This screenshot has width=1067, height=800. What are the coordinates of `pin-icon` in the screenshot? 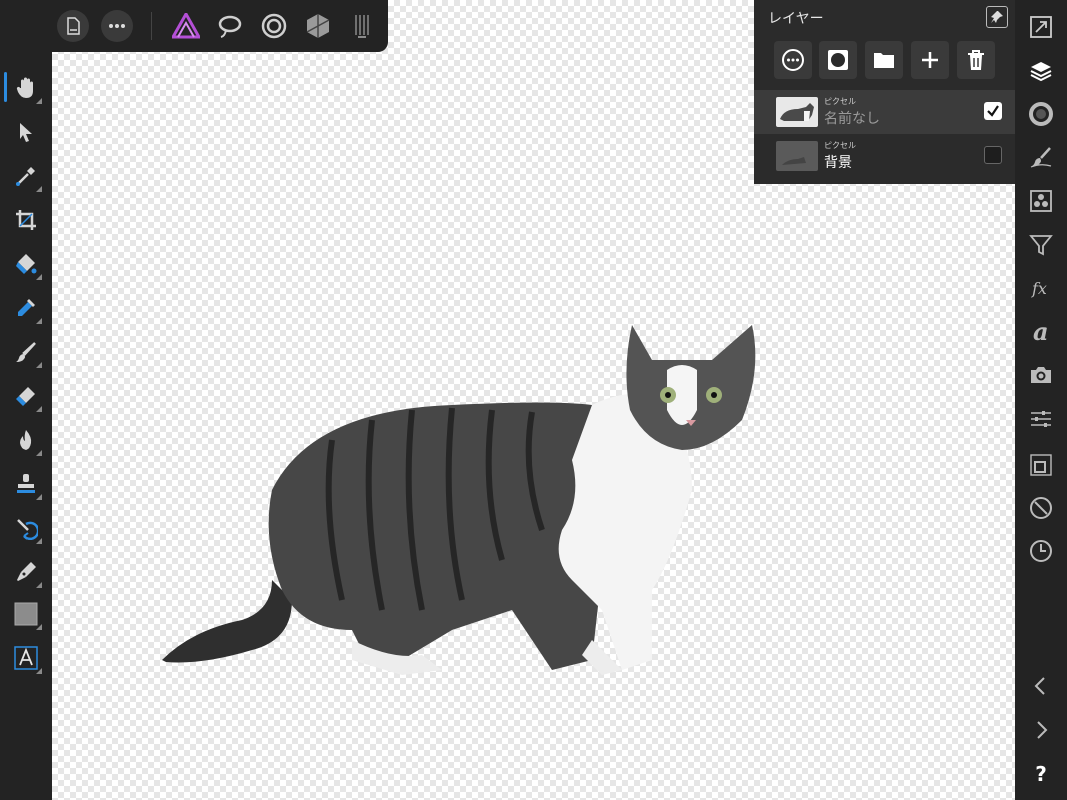 It's located at (997, 17).